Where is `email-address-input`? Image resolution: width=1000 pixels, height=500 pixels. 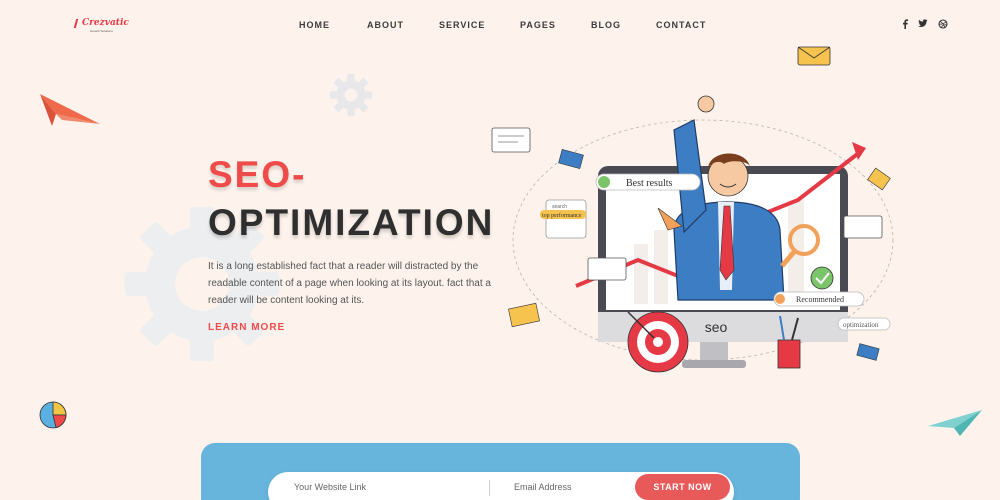 email-address-input is located at coordinates (569, 486).